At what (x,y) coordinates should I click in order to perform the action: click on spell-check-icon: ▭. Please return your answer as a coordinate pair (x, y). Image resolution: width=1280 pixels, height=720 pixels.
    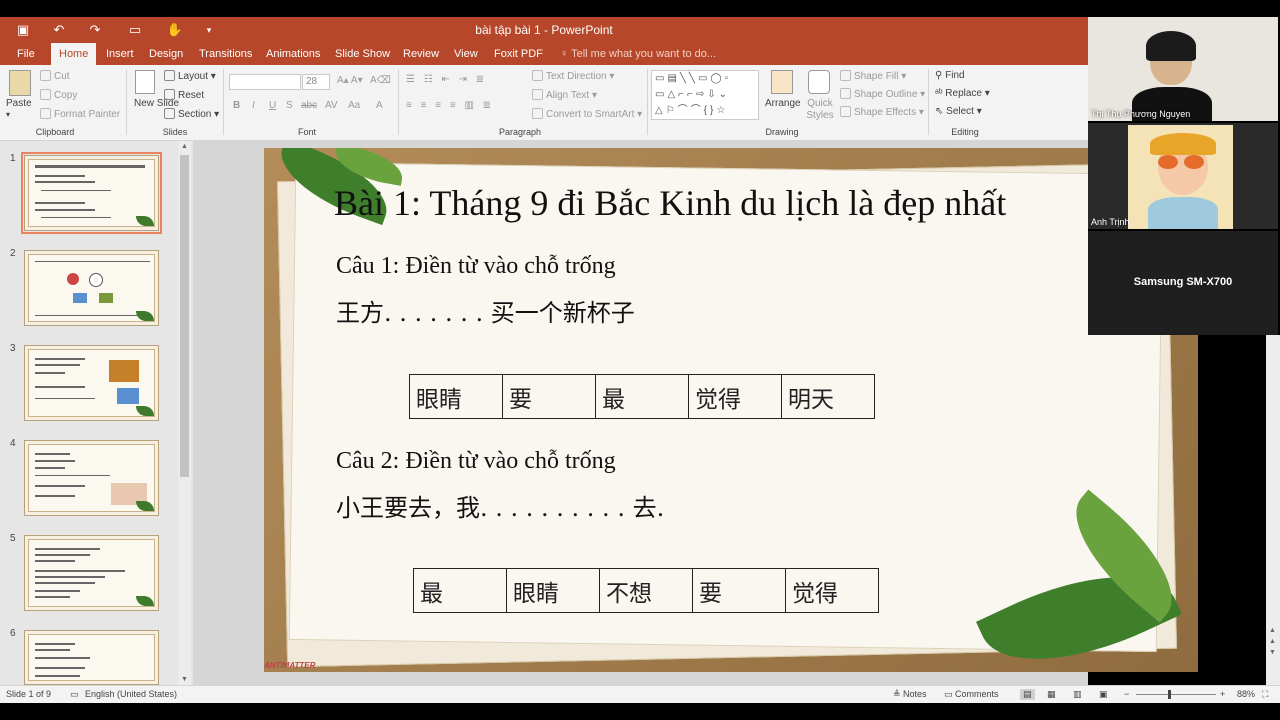
    Looking at the image, I should click on (74, 694).